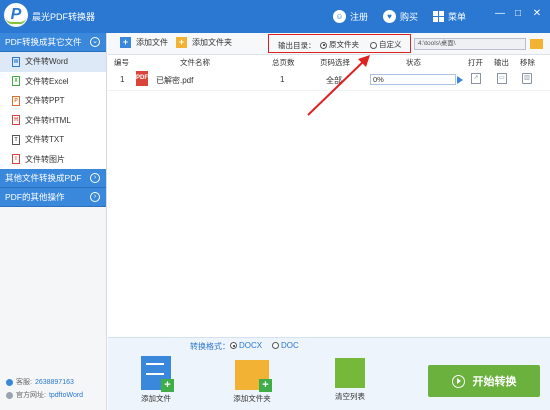 The height and width of the screenshot is (410, 550). I want to click on excel-file-icon: X, so click(16, 81).